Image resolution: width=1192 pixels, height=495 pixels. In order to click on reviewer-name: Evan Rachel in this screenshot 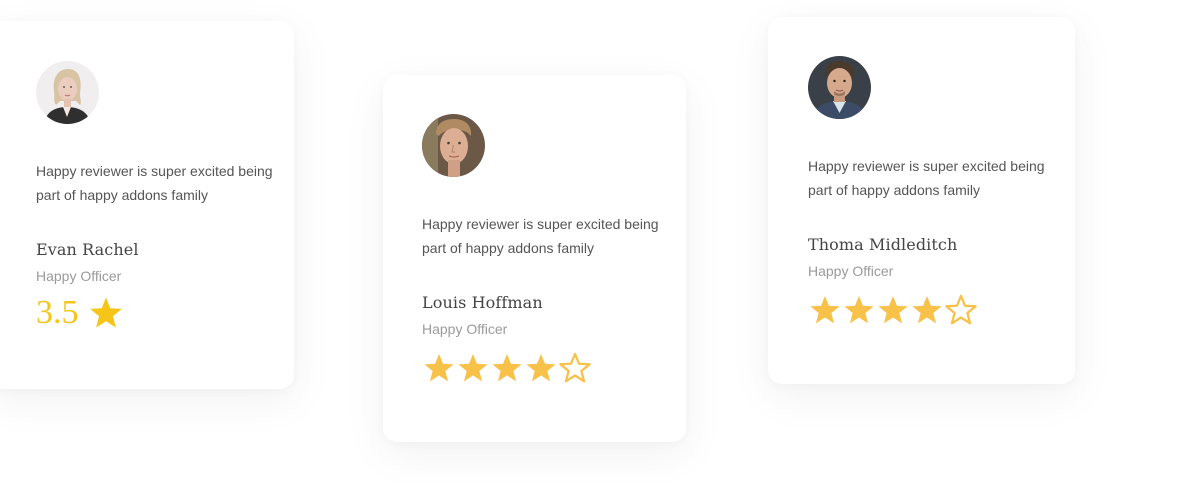, I will do `click(87, 249)`.